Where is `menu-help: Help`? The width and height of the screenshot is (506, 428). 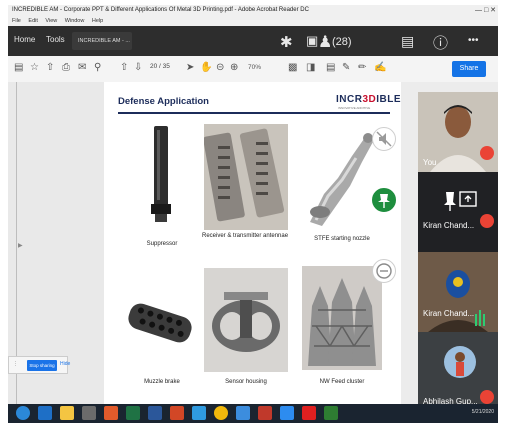
menu-help: Help is located at coordinates (97, 21).